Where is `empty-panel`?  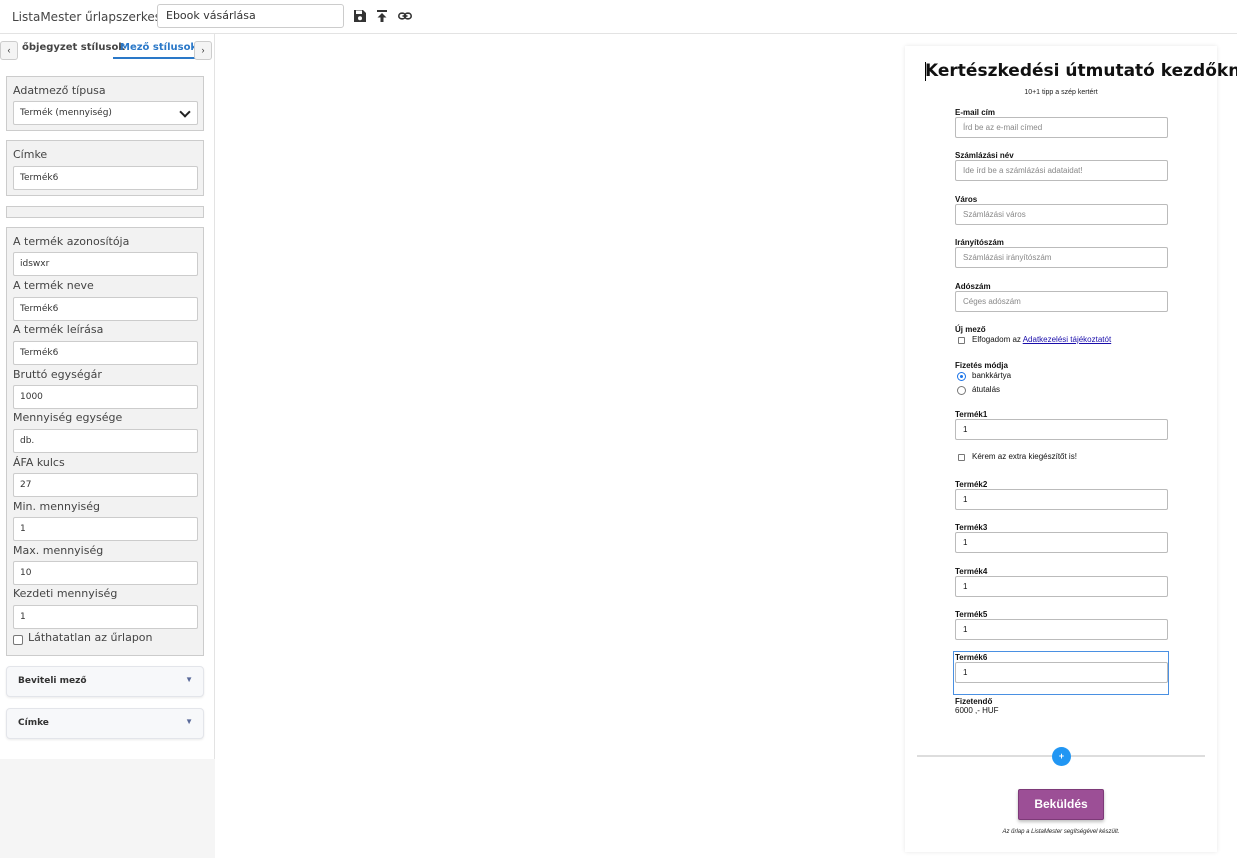
empty-panel is located at coordinates (105, 212).